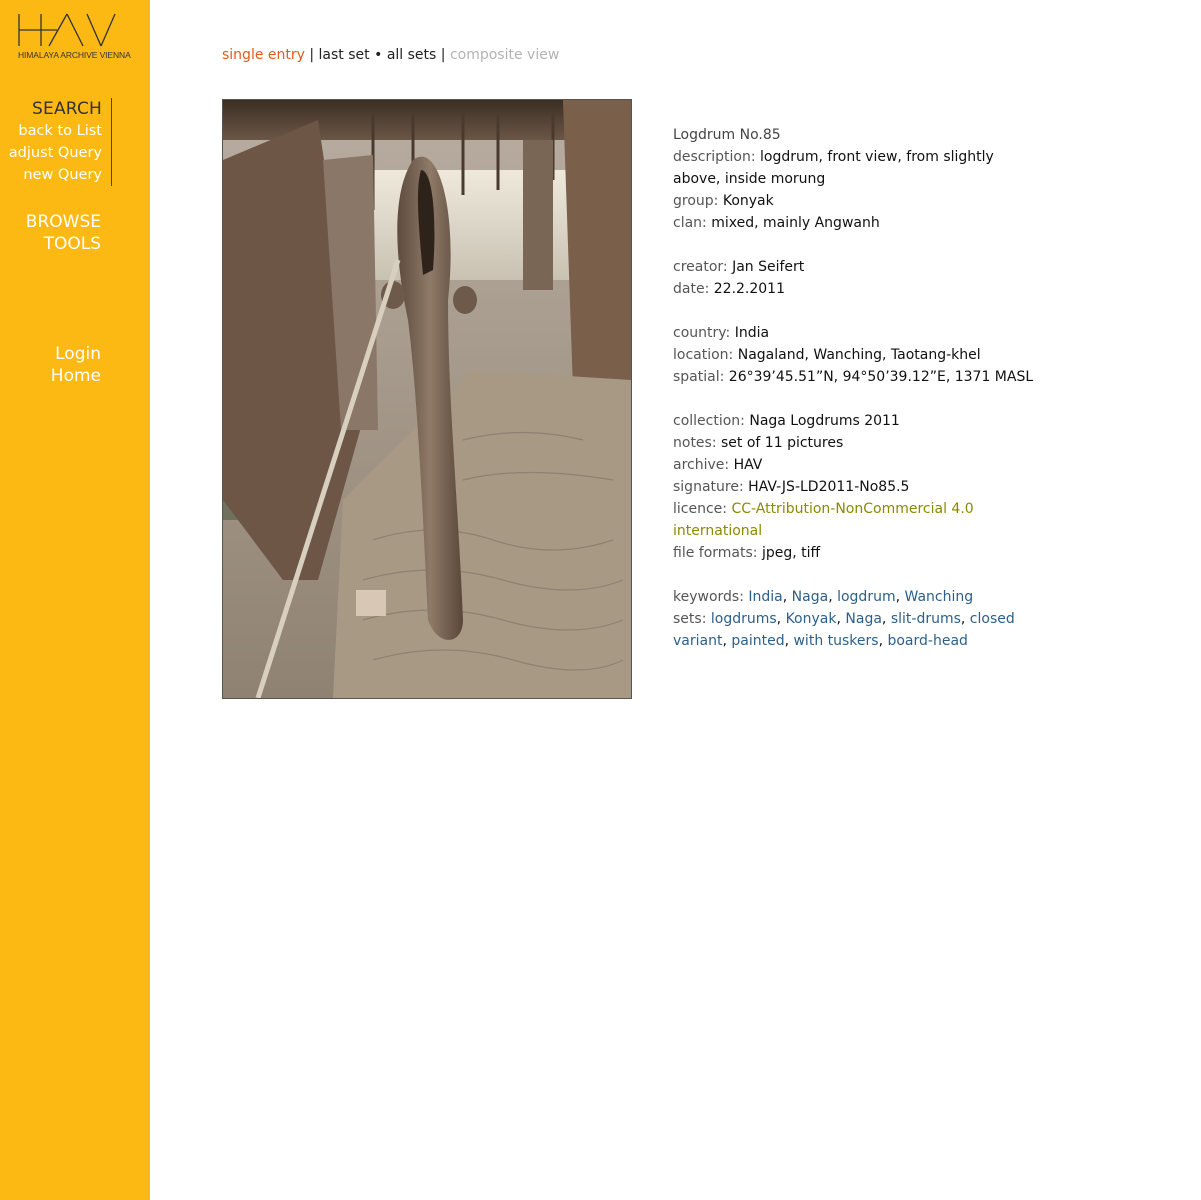 The width and height of the screenshot is (1201, 1200). What do you see at coordinates (51, 109) in the screenshot?
I see `search-title: SEARCH` at bounding box center [51, 109].